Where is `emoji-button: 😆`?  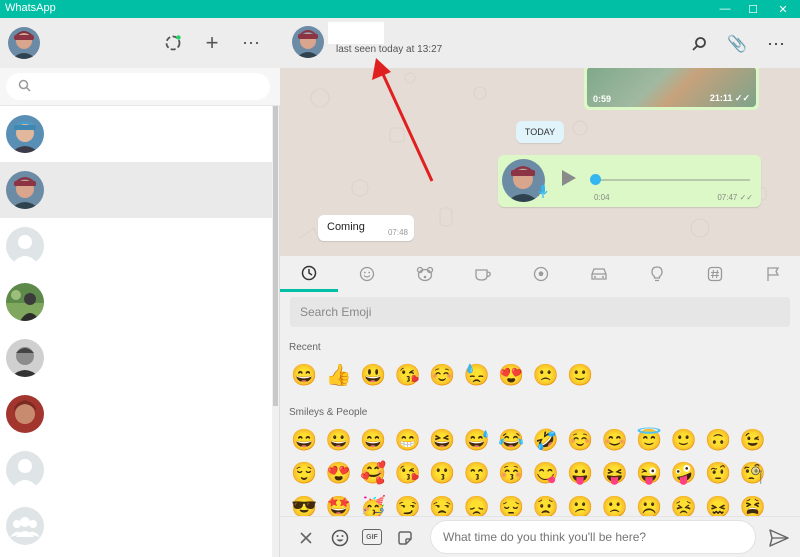
emoji-button: 😆 is located at coordinates (446, 441).